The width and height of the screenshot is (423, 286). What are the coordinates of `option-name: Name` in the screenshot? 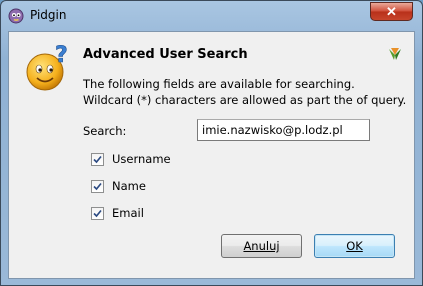 It's located at (118, 186).